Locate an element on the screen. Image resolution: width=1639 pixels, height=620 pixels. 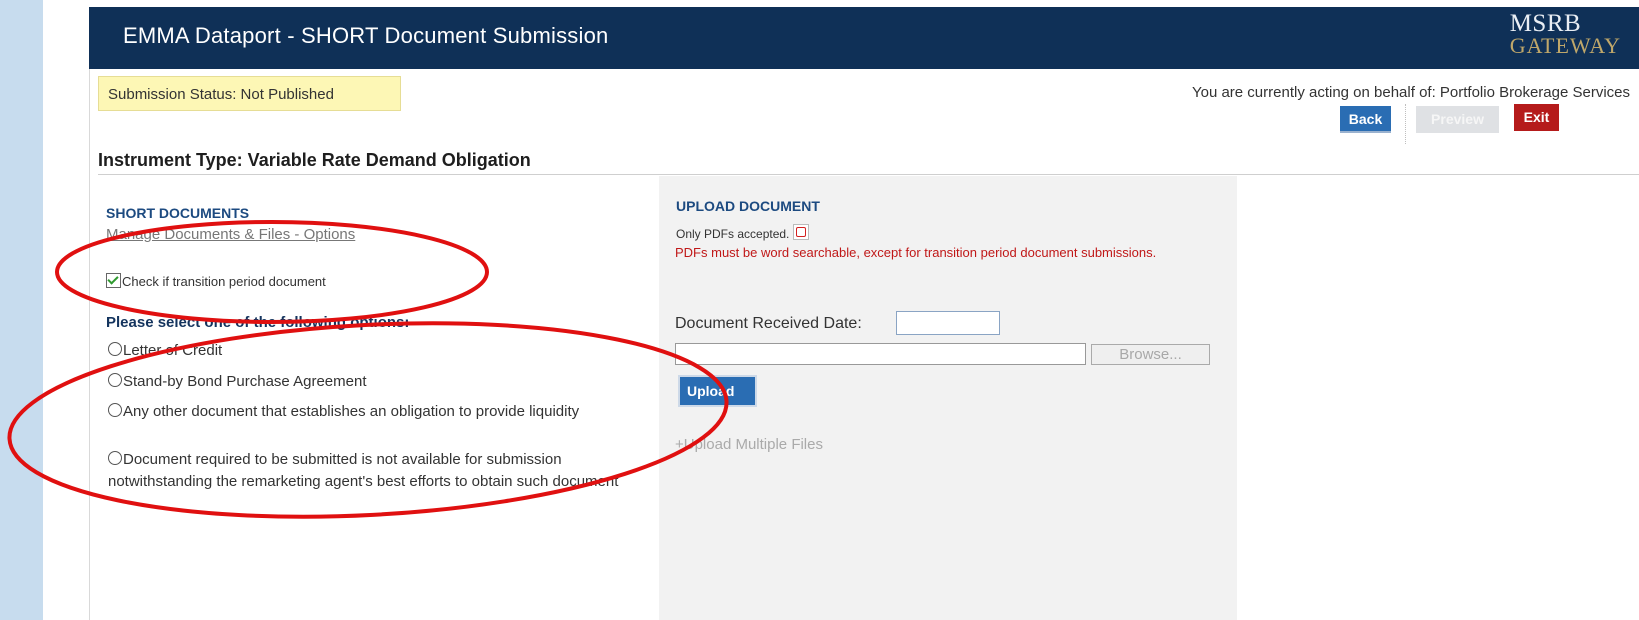
option-standby-bond: Stand-by Bond Purchase Agreement is located at coordinates (373, 382).